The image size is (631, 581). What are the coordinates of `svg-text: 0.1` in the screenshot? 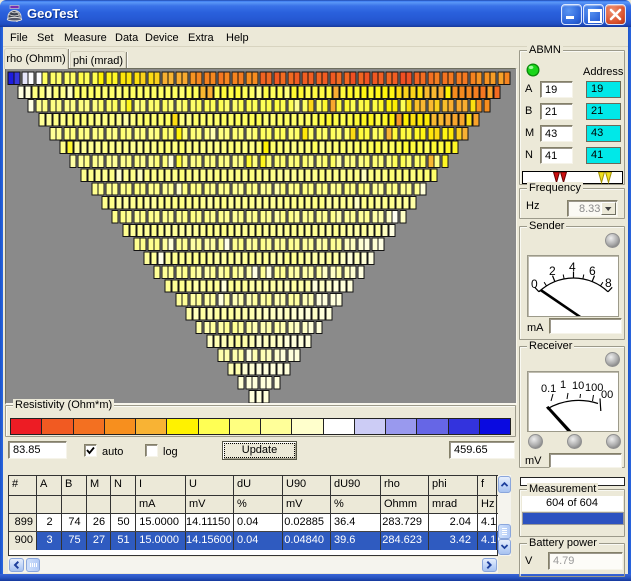 It's located at (548, 389).